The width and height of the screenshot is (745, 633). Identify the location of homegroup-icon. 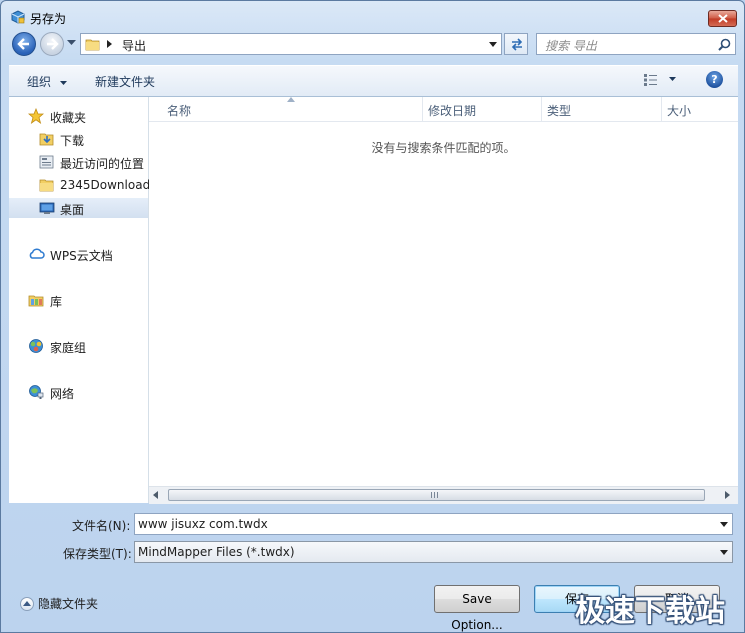
(36, 346).